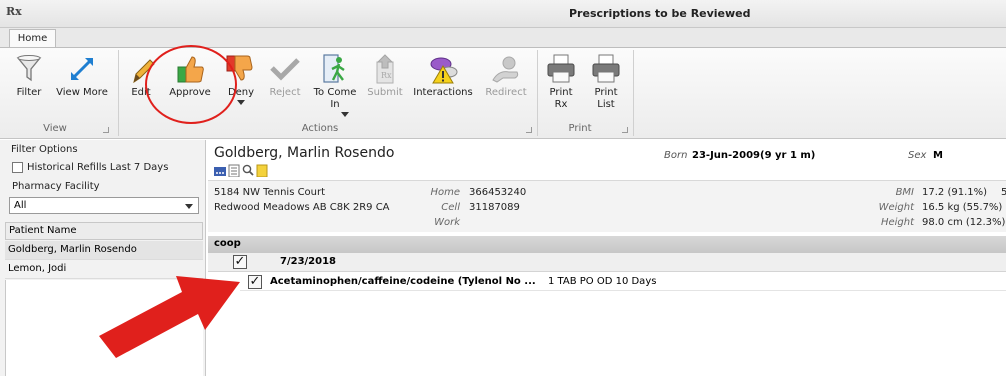 The height and width of the screenshot is (376, 1006). What do you see at coordinates (169, 317) in the screenshot?
I see `annotation-arrow` at bounding box center [169, 317].